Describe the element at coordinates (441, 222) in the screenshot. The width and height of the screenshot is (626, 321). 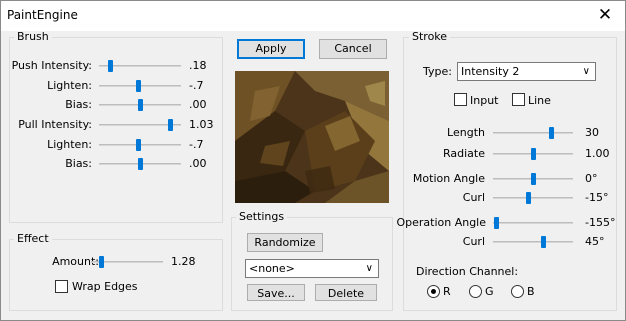
I see `operation-angle-label: Operation Angle` at that location.